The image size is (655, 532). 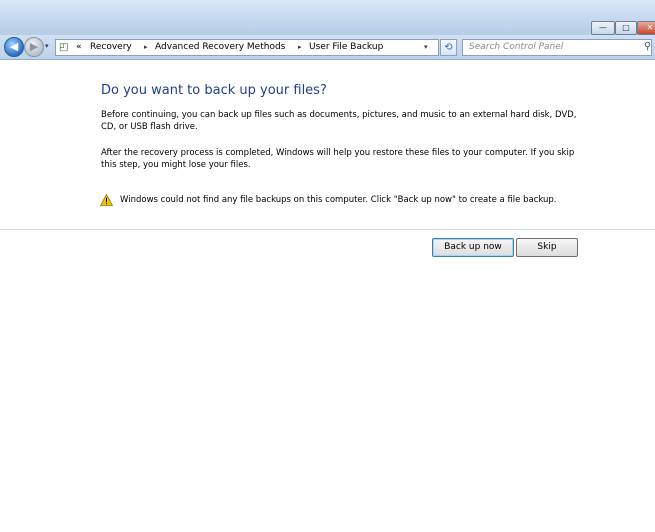 What do you see at coordinates (647, 46) in the screenshot?
I see `search-icon: ⚲` at bounding box center [647, 46].